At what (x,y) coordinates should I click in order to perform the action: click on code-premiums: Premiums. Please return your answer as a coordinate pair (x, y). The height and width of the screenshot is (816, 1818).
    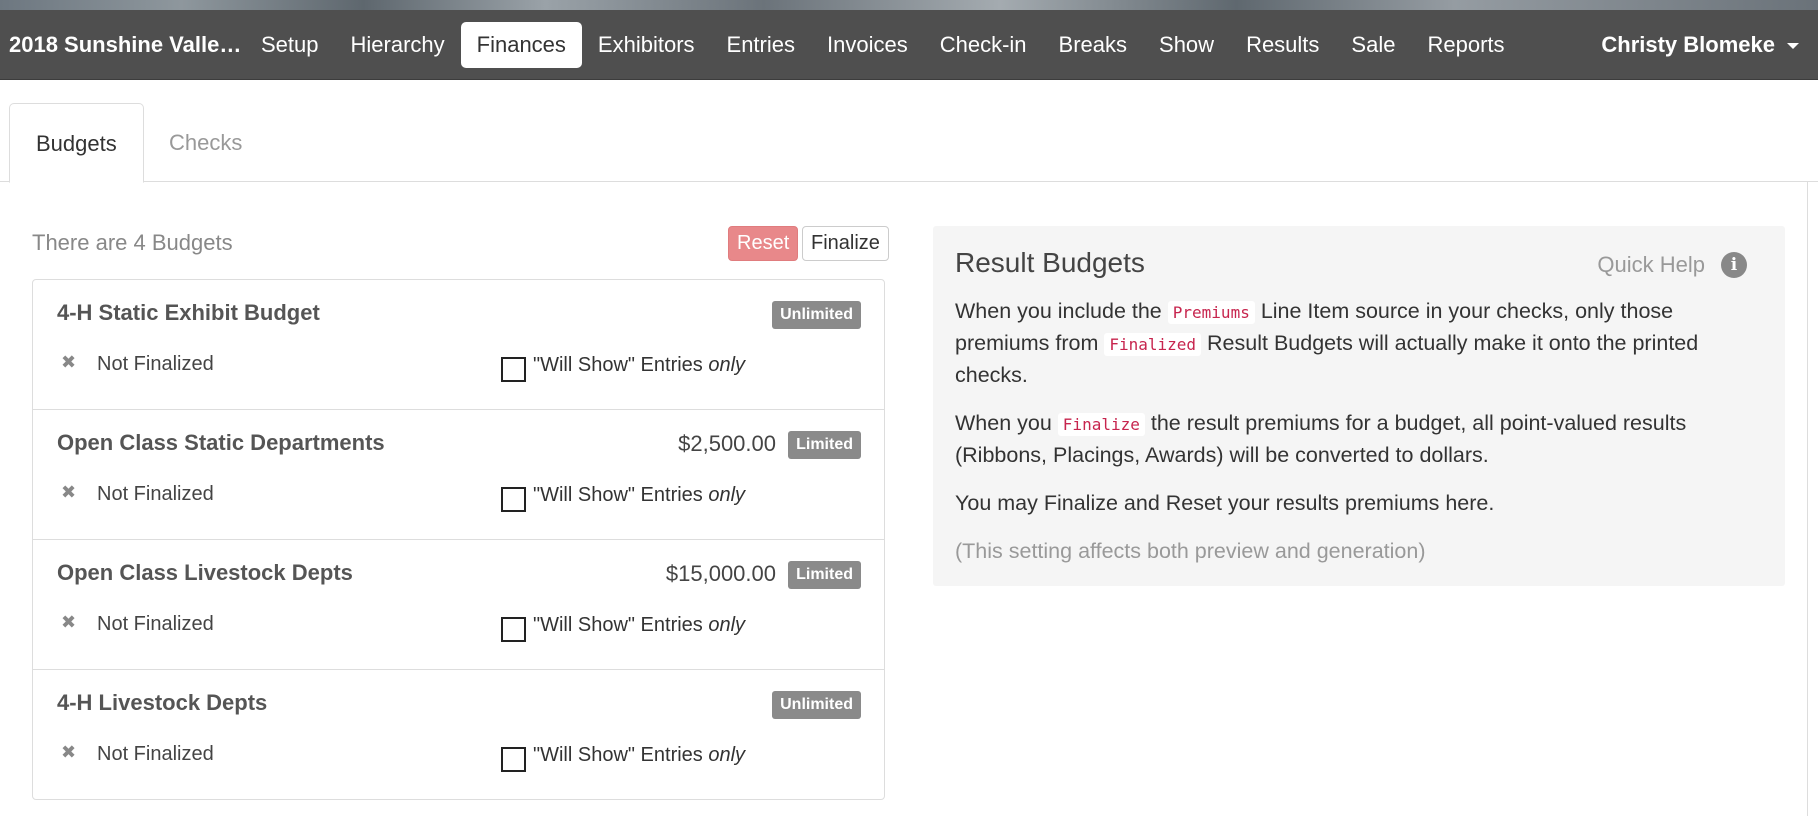
    Looking at the image, I should click on (1211, 312).